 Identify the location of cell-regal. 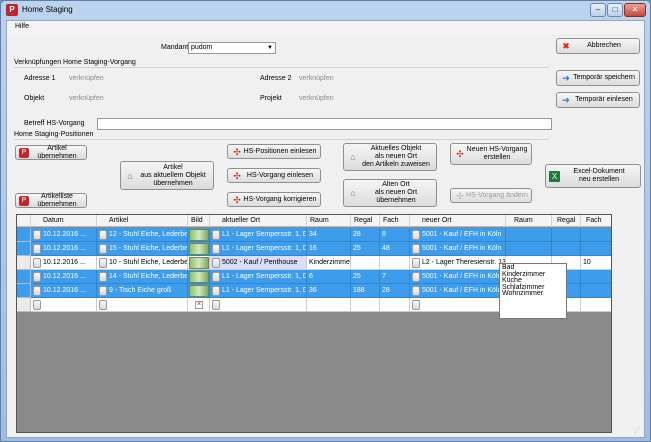
(365, 305).